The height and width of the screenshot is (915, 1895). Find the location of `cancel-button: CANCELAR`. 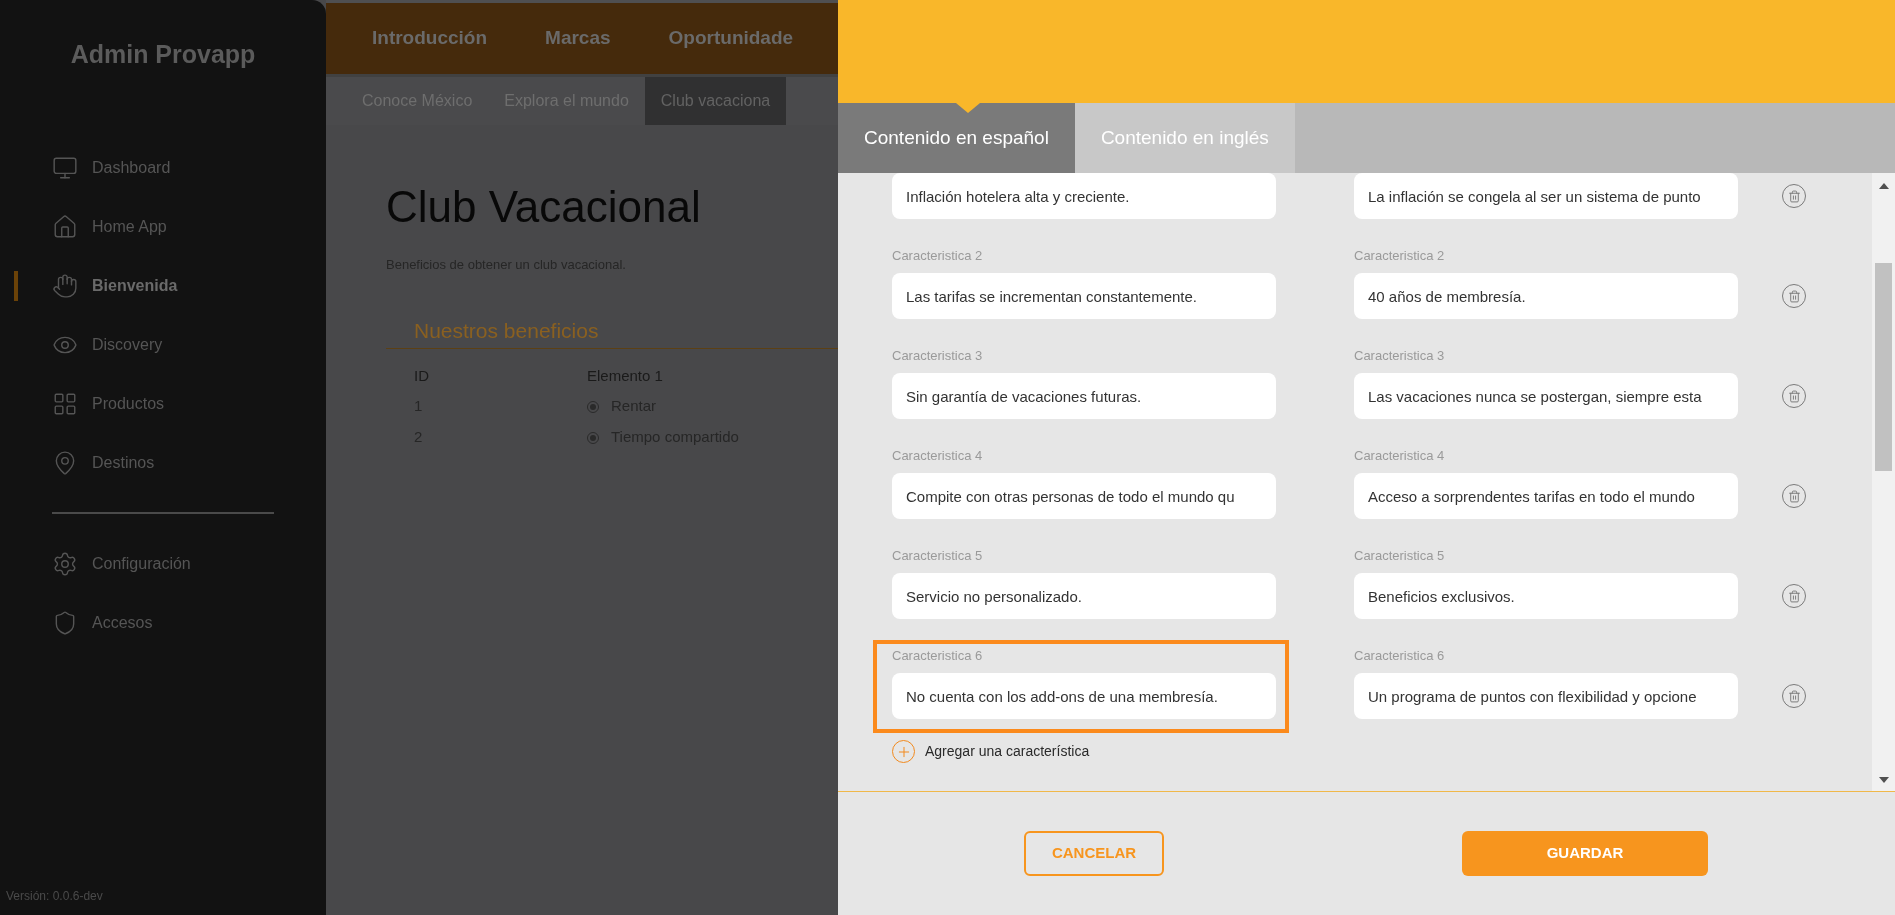

cancel-button: CANCELAR is located at coordinates (1094, 853).